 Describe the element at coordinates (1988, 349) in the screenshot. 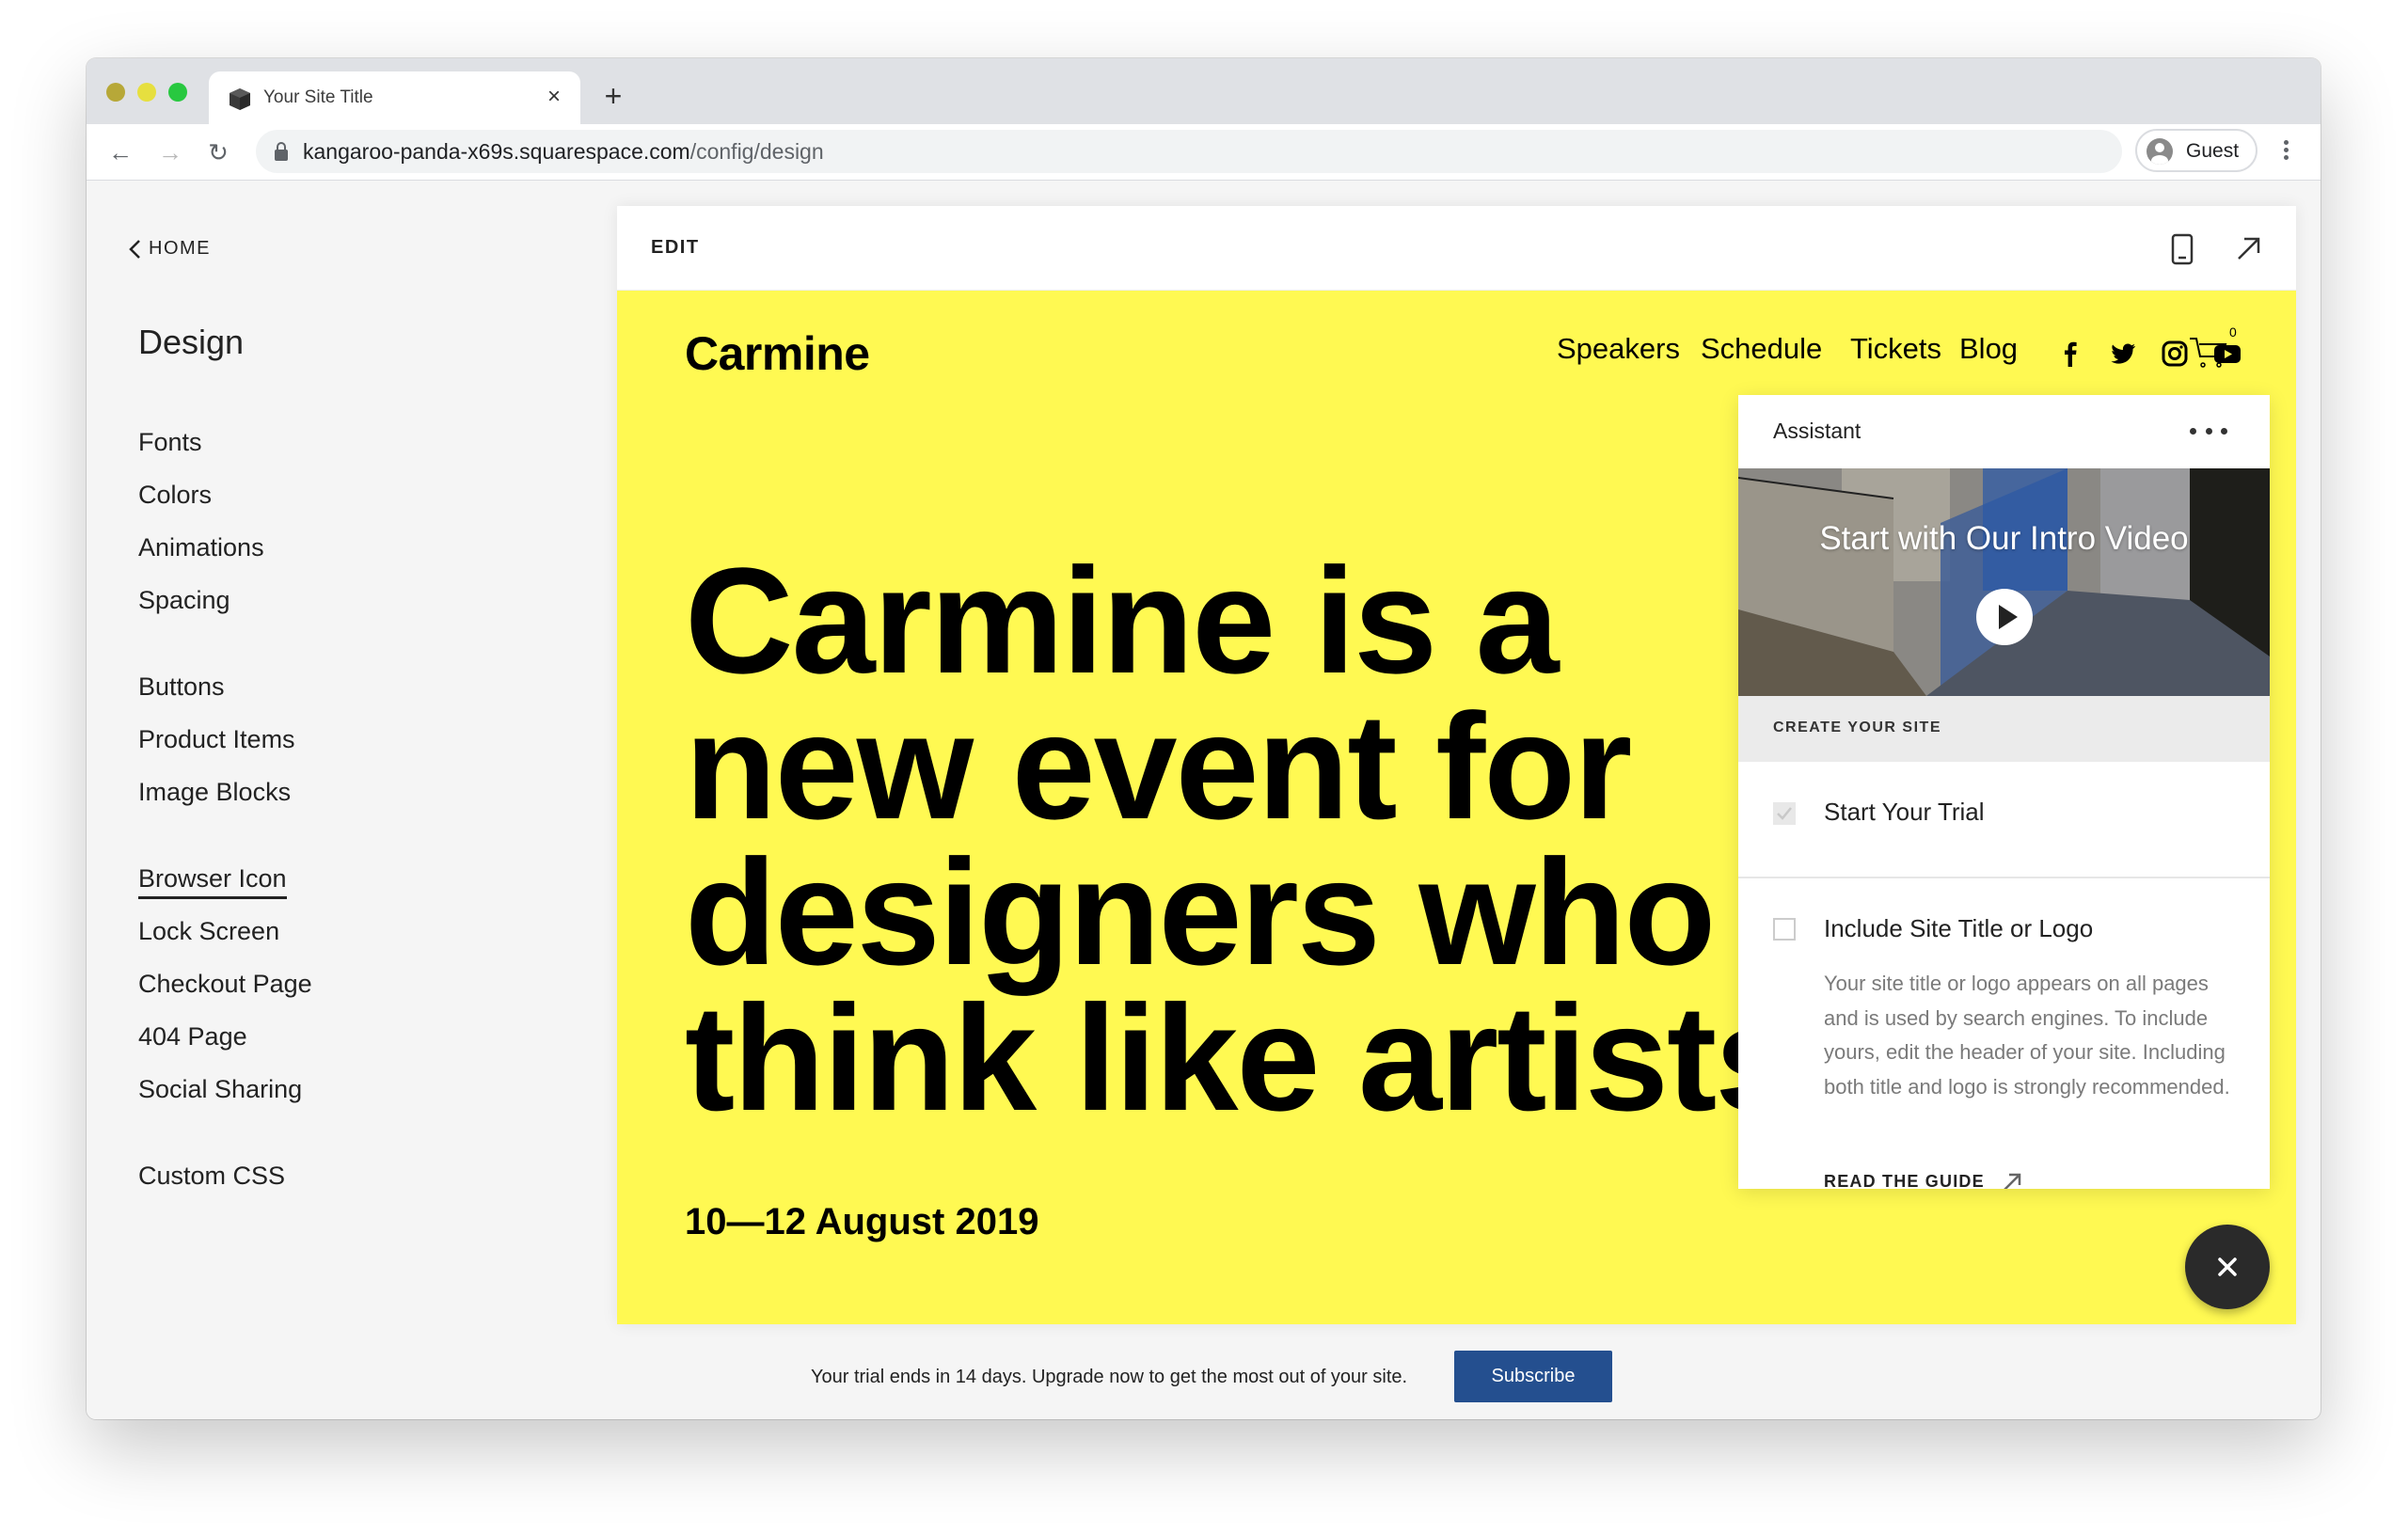

I see `site-nav-blog: Blog` at that location.